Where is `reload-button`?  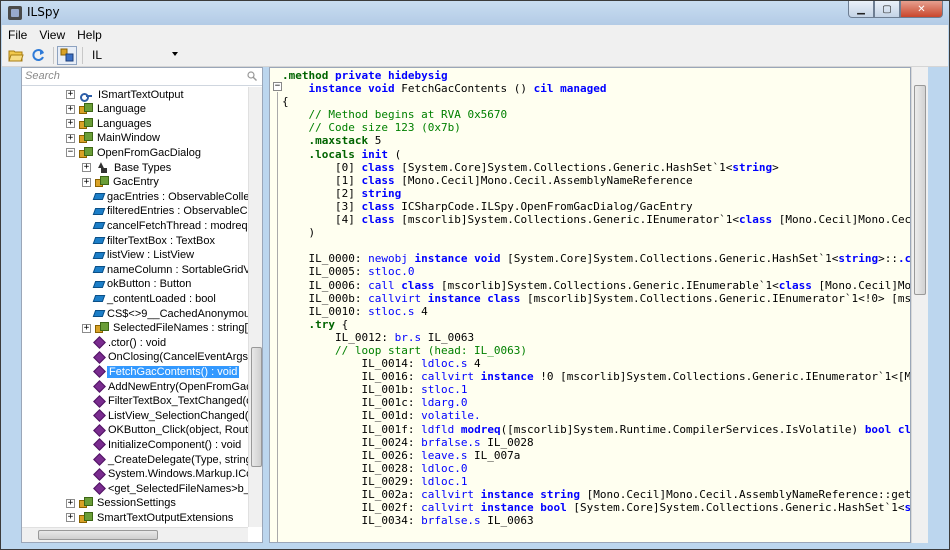 reload-button is located at coordinates (38, 55).